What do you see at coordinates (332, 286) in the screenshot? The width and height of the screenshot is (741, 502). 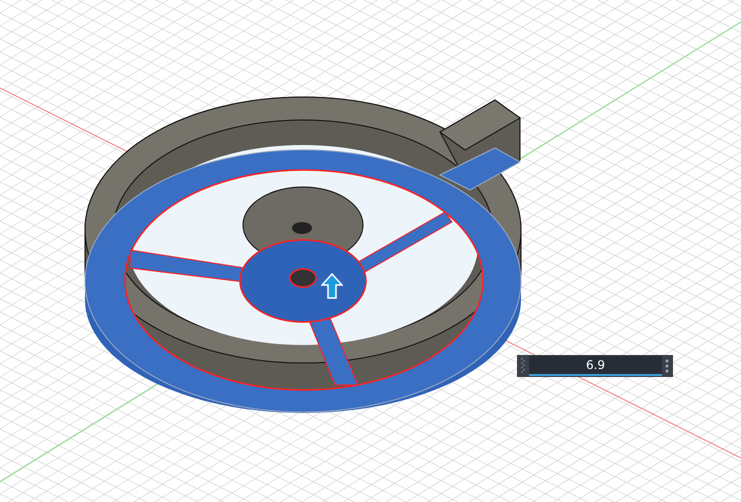 I see `up-arrow-icon` at bounding box center [332, 286].